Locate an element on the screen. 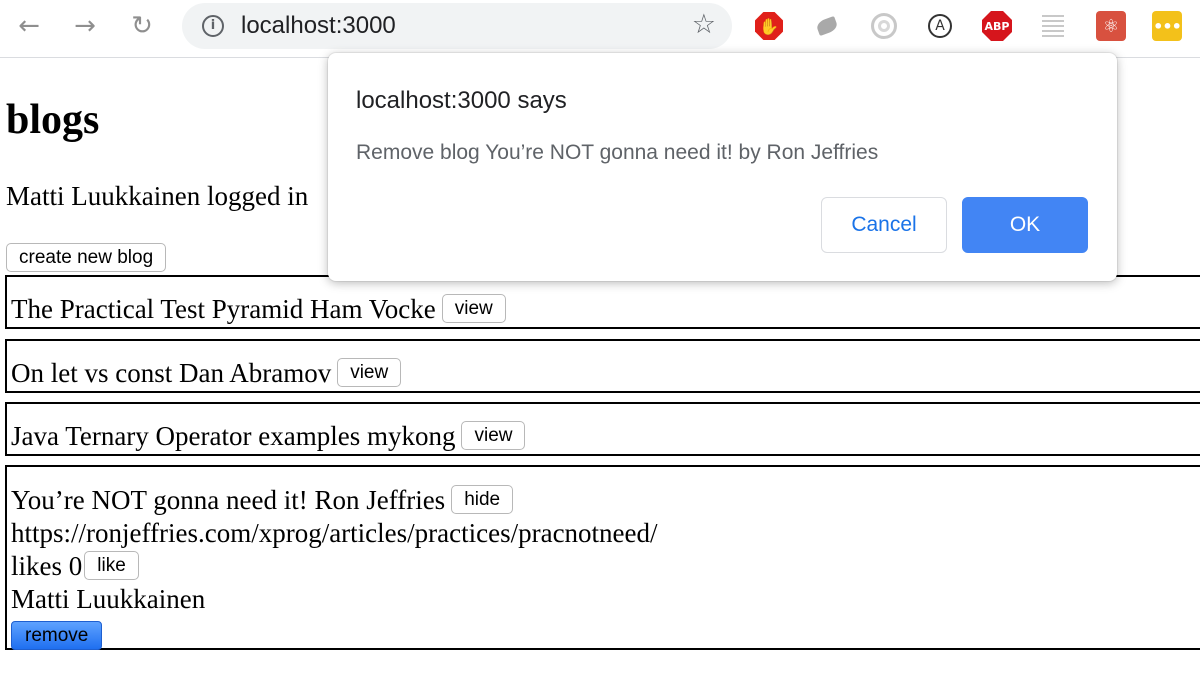  like-button: like is located at coordinates (111, 566).